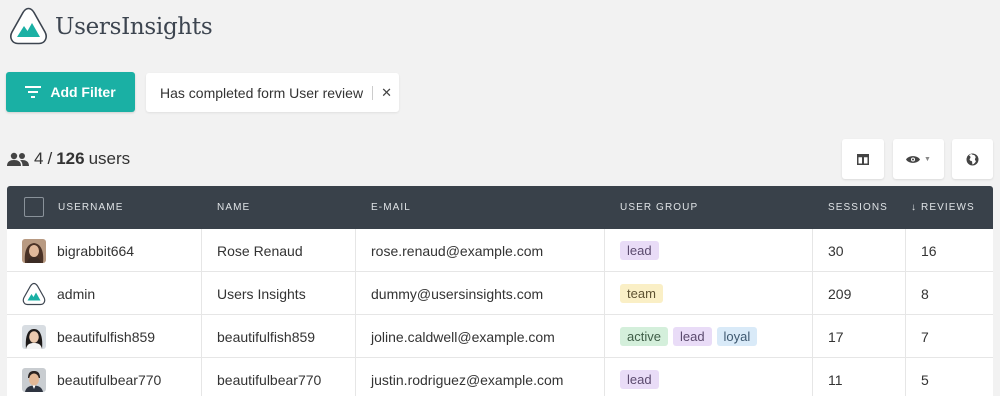 The image size is (1000, 396). I want to click on column-header-username: USERNAME, so click(90, 207).